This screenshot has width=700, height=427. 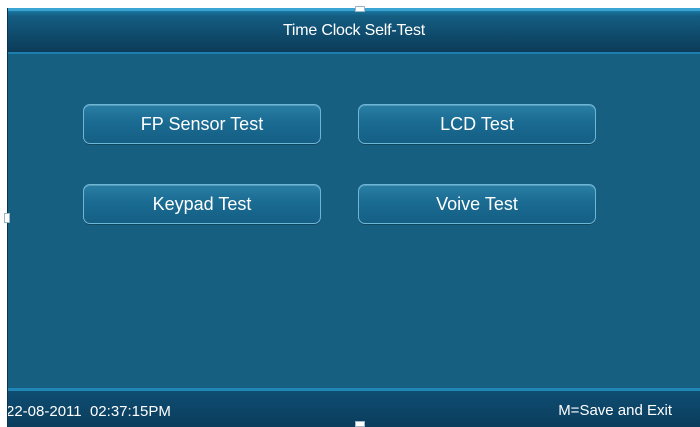 What do you see at coordinates (130, 411) in the screenshot?
I see `status-time: 02:37:15PM` at bounding box center [130, 411].